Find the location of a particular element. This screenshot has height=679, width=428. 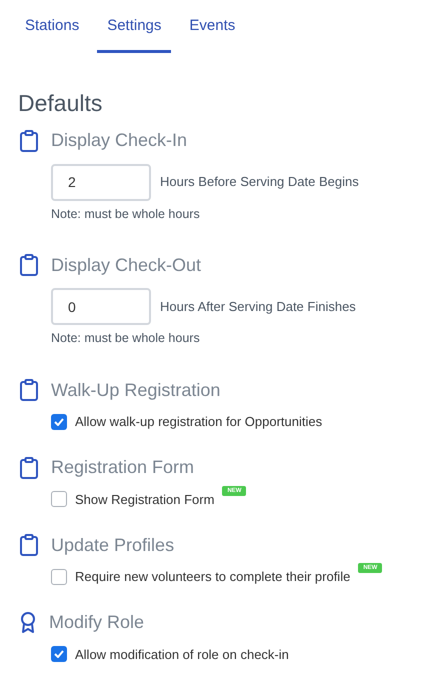

ribbon-icon is located at coordinates (28, 623).